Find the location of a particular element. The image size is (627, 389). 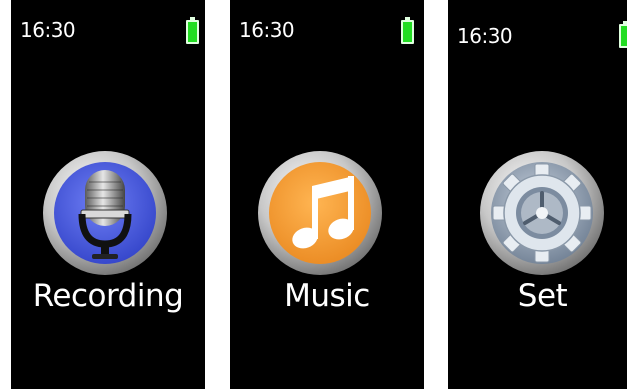

app-label-music: Music is located at coordinates (327, 296).